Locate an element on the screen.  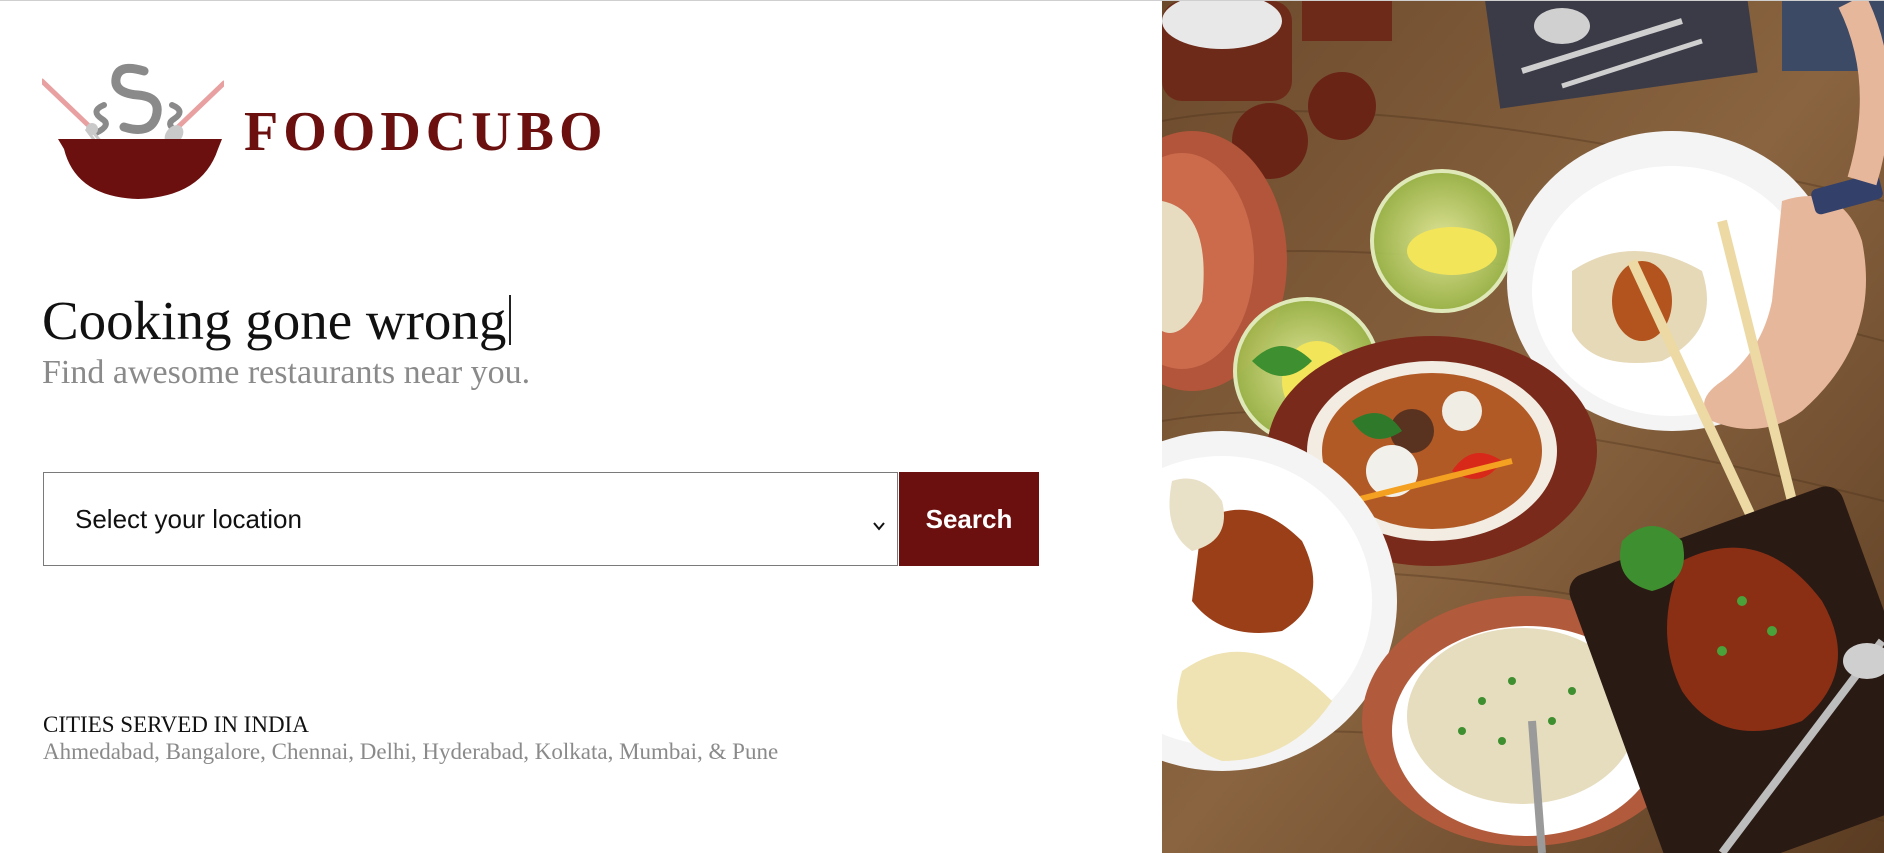
cooking-pot-logo-icon is located at coordinates (133, 128).